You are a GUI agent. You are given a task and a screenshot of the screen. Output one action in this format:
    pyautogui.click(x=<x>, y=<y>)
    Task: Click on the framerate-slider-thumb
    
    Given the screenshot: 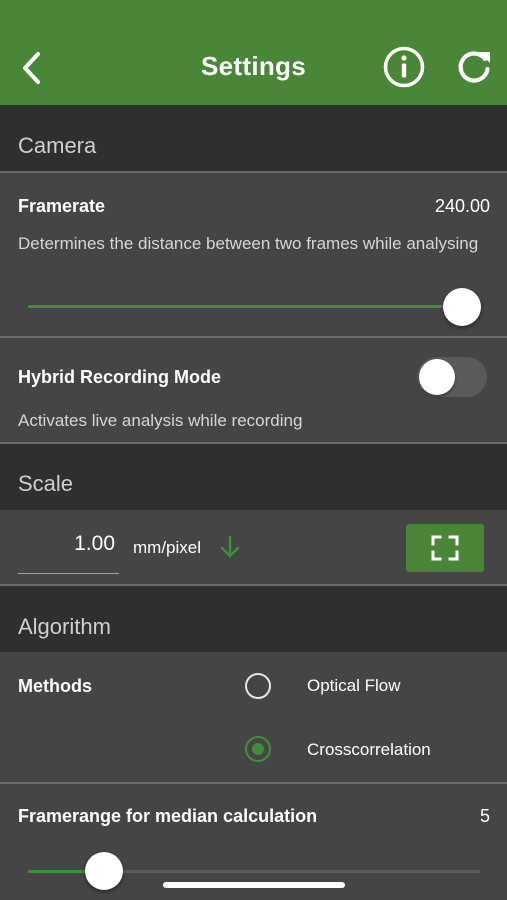 What is the action you would take?
    pyautogui.click(x=462, y=307)
    